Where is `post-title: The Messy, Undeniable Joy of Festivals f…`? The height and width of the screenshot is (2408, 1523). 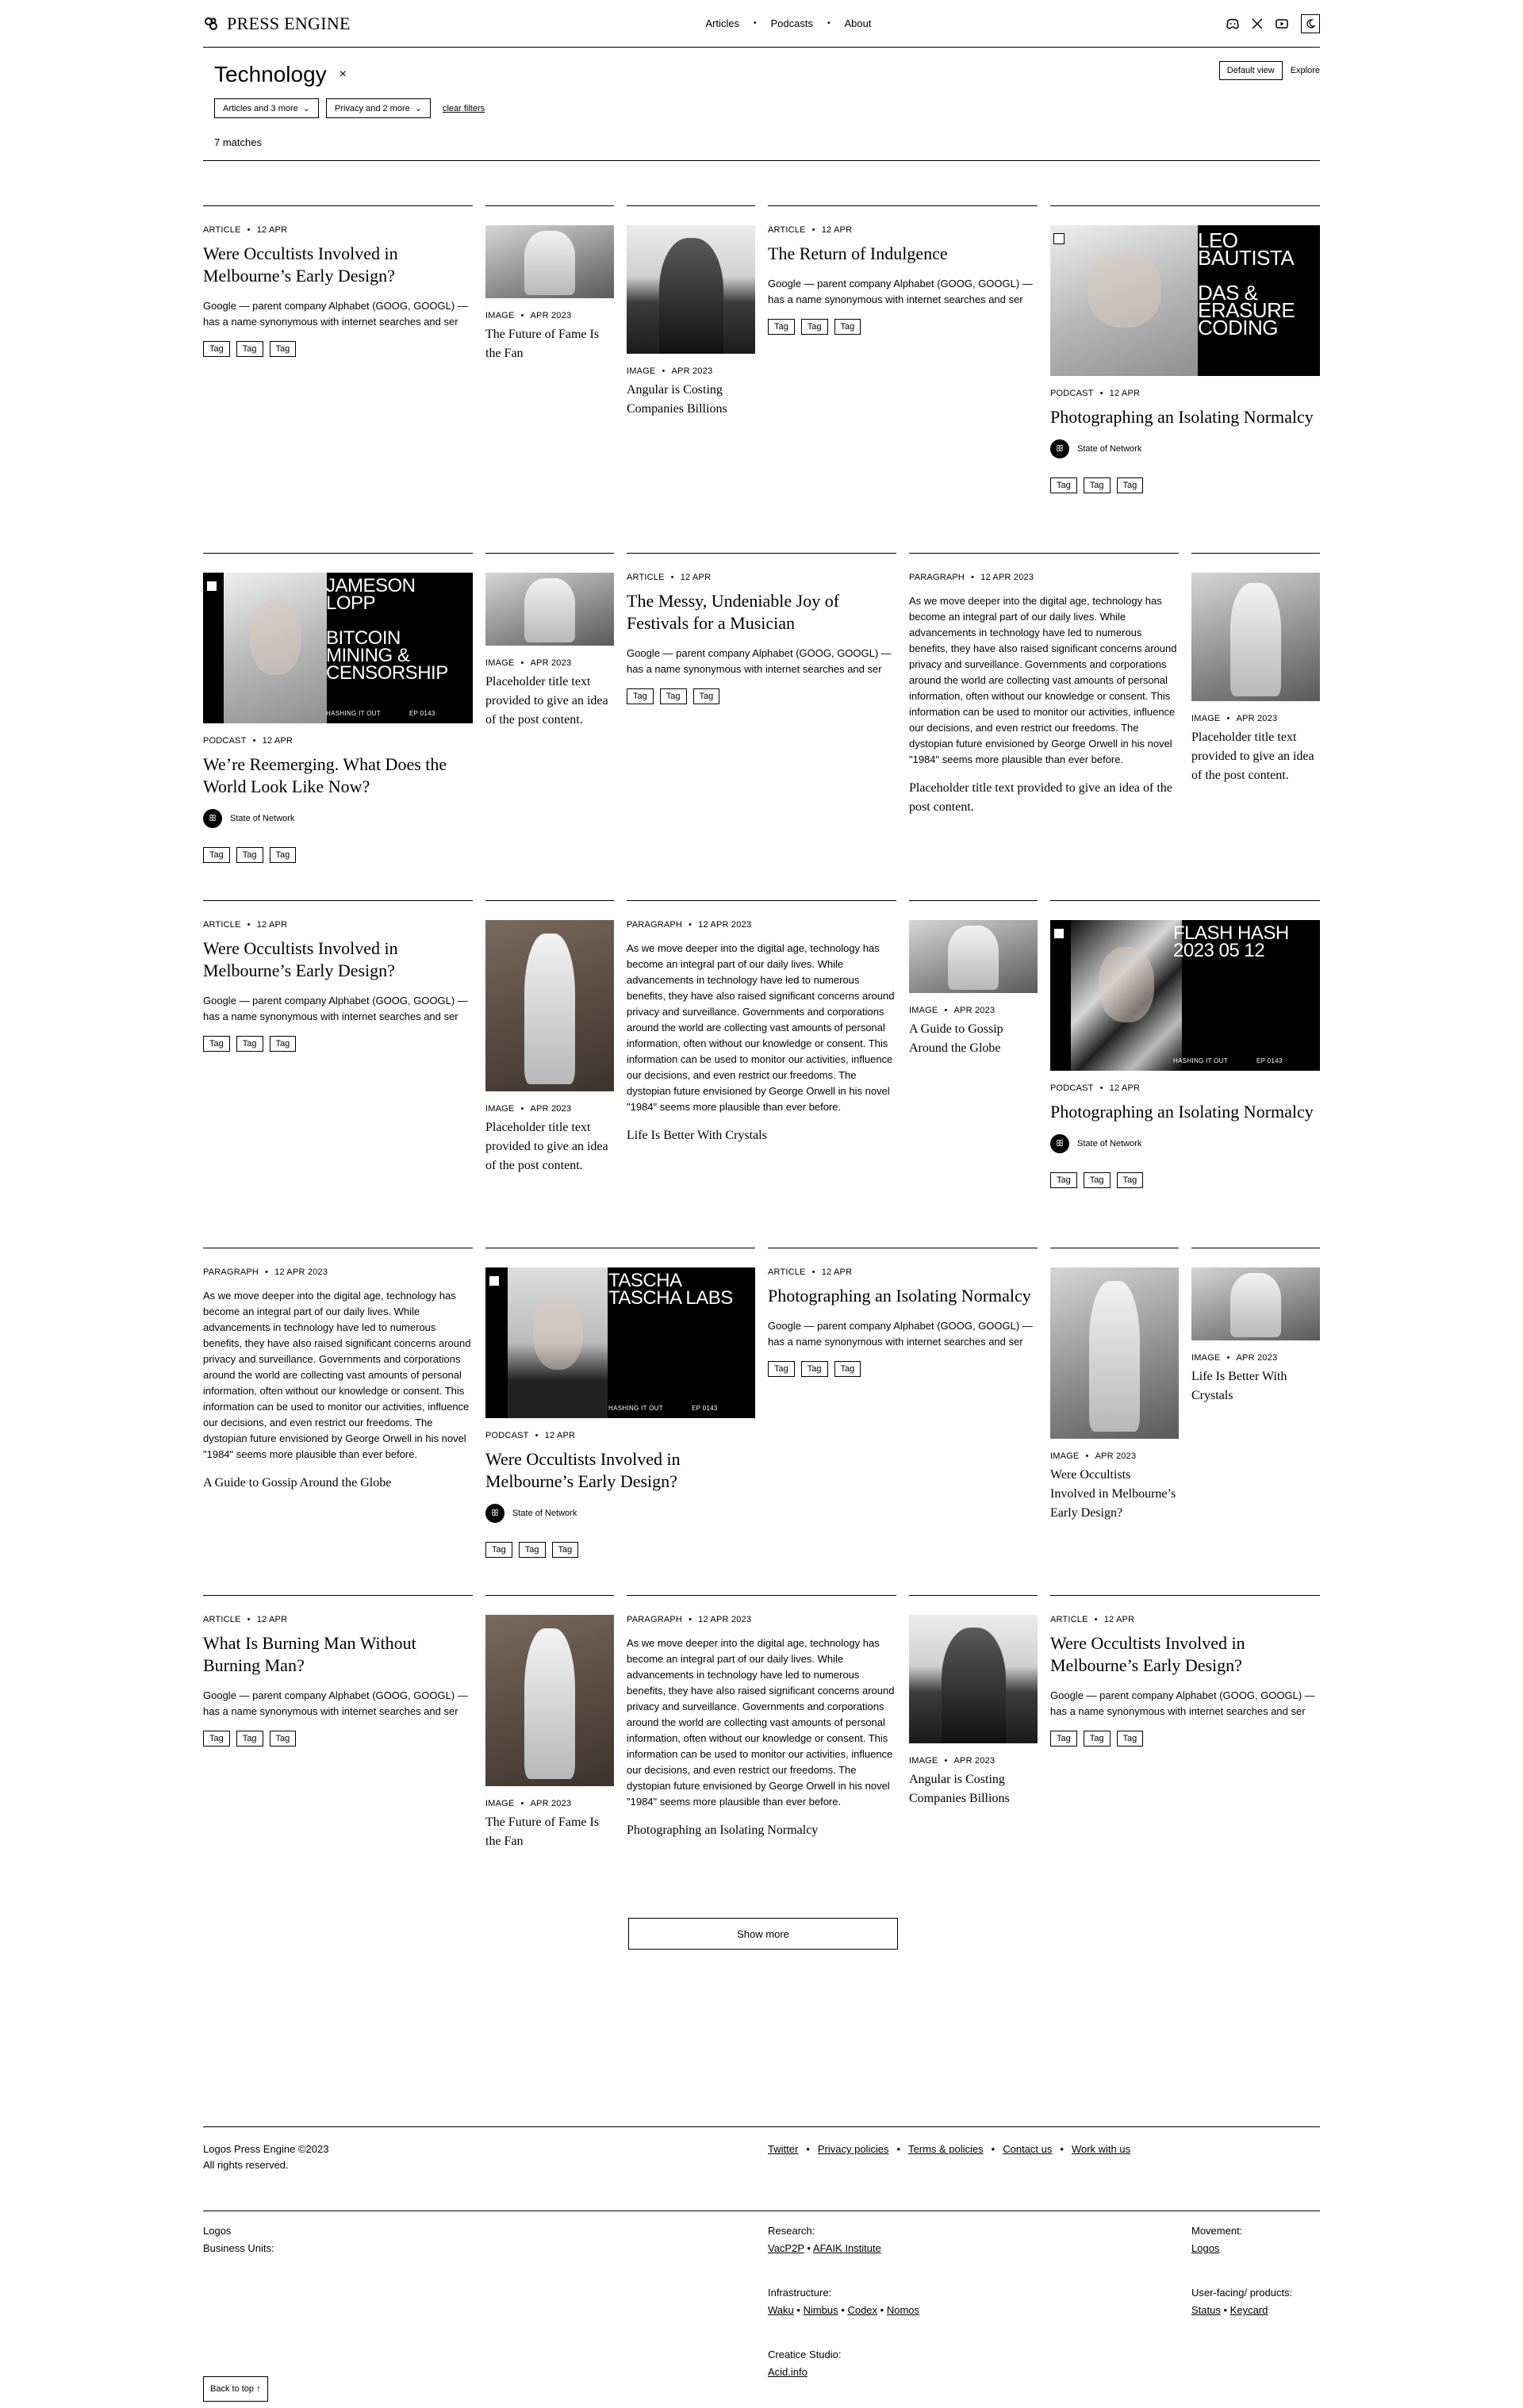 post-title: The Messy, Undeniable Joy of Festivals f… is located at coordinates (761, 612).